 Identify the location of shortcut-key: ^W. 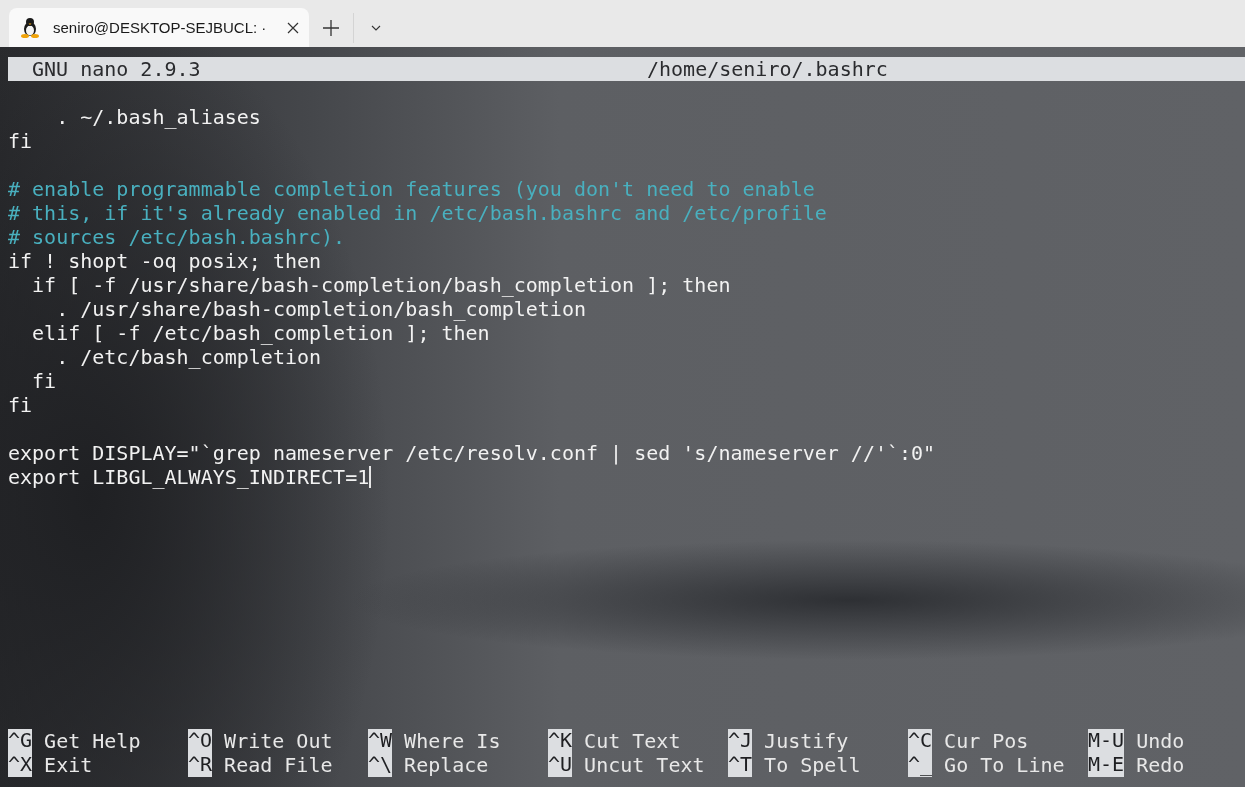
(380, 741).